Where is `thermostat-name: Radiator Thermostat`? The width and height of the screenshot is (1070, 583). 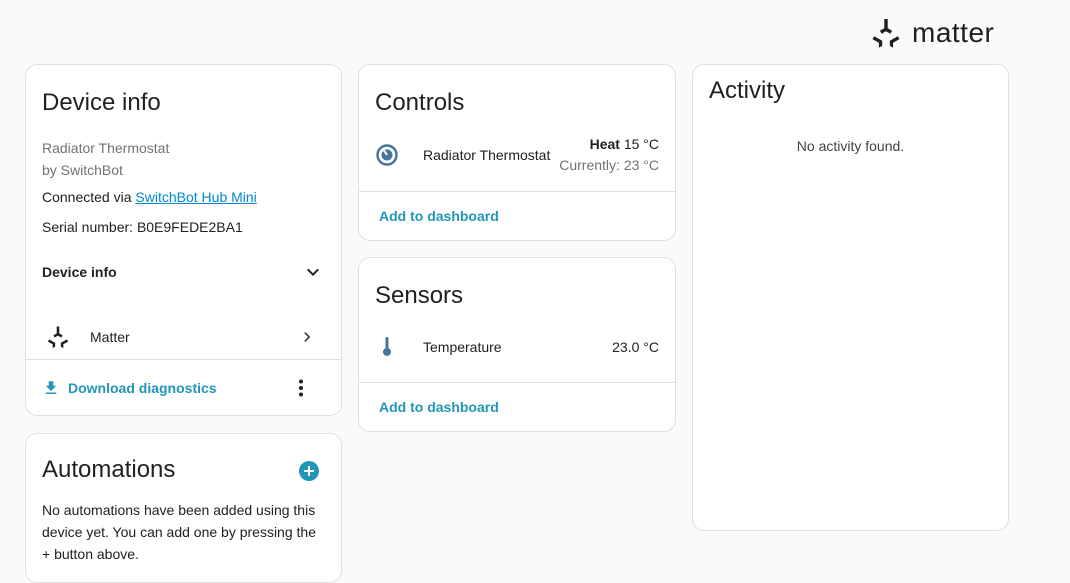
thermostat-name: Radiator Thermostat is located at coordinates (487, 155).